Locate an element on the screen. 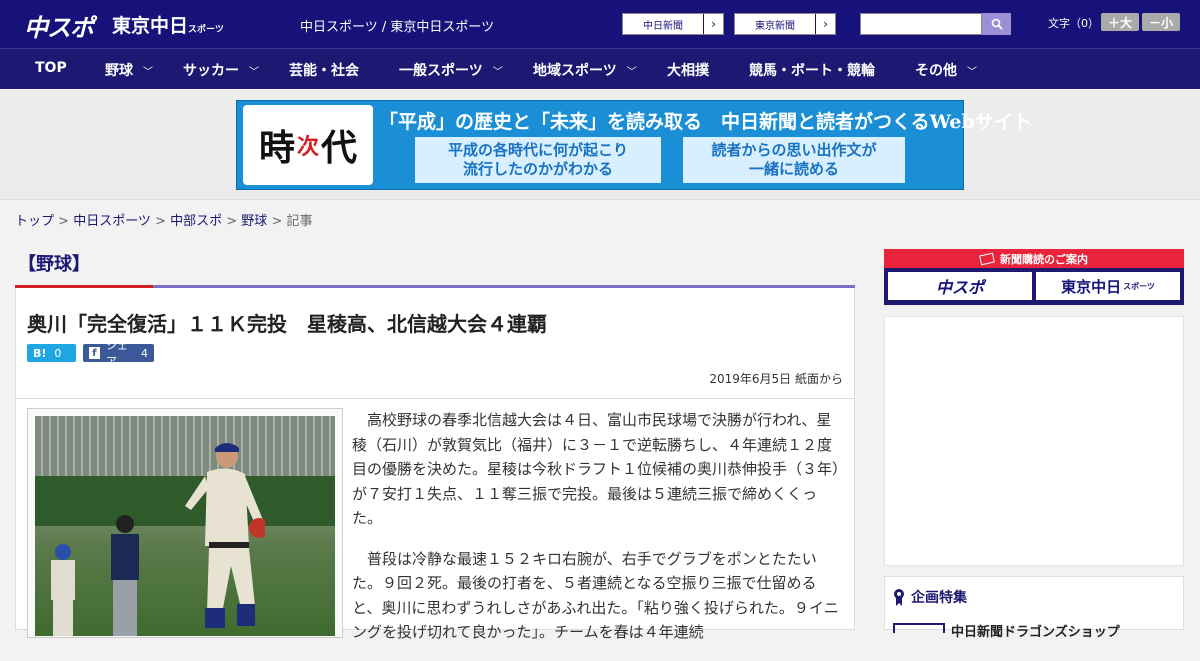  nav-item-label: 芸能・社会 is located at coordinates (324, 71).